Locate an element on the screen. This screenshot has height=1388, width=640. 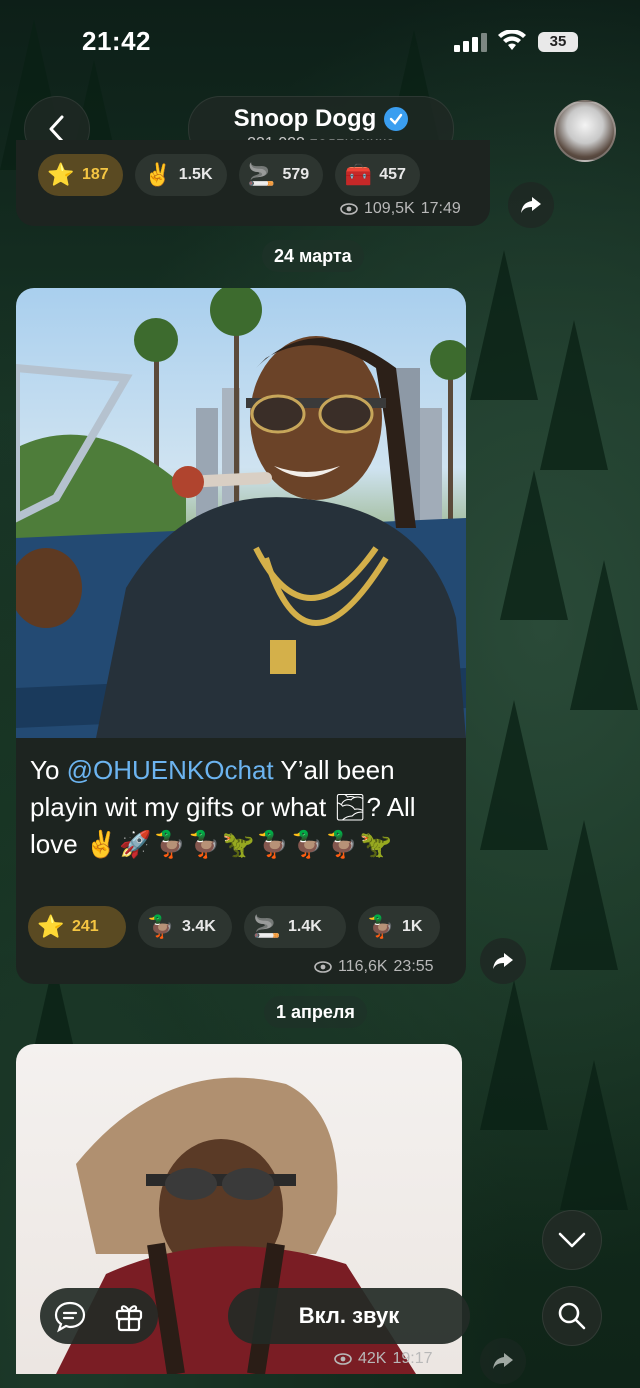
reaction-chip: ✌ 1.5K is located at coordinates (180, 175).